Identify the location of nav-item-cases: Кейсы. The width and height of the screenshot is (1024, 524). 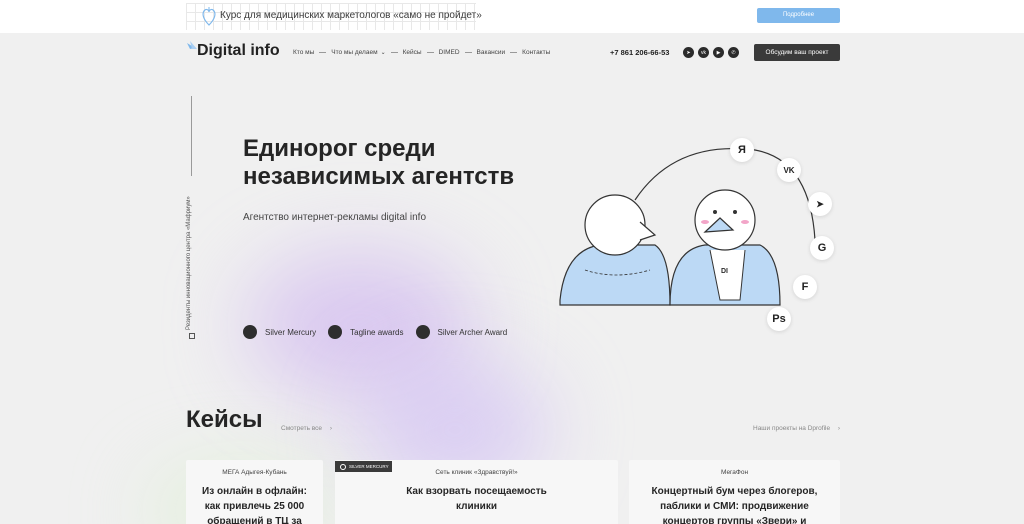
(412, 52).